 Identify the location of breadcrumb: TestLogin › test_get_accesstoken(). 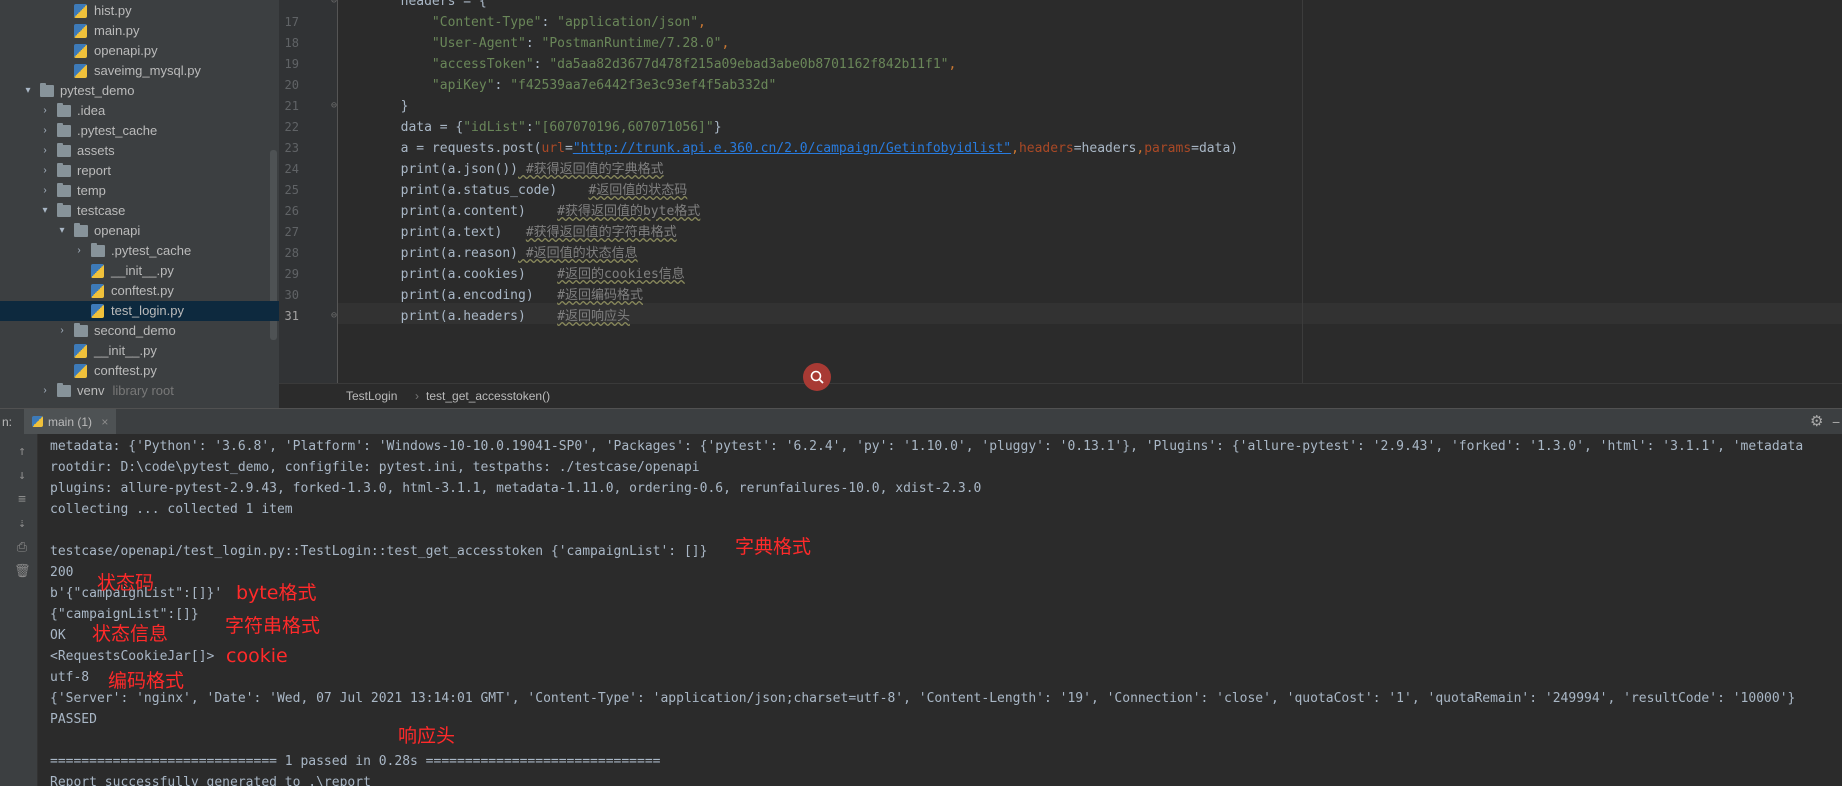
(1060, 396).